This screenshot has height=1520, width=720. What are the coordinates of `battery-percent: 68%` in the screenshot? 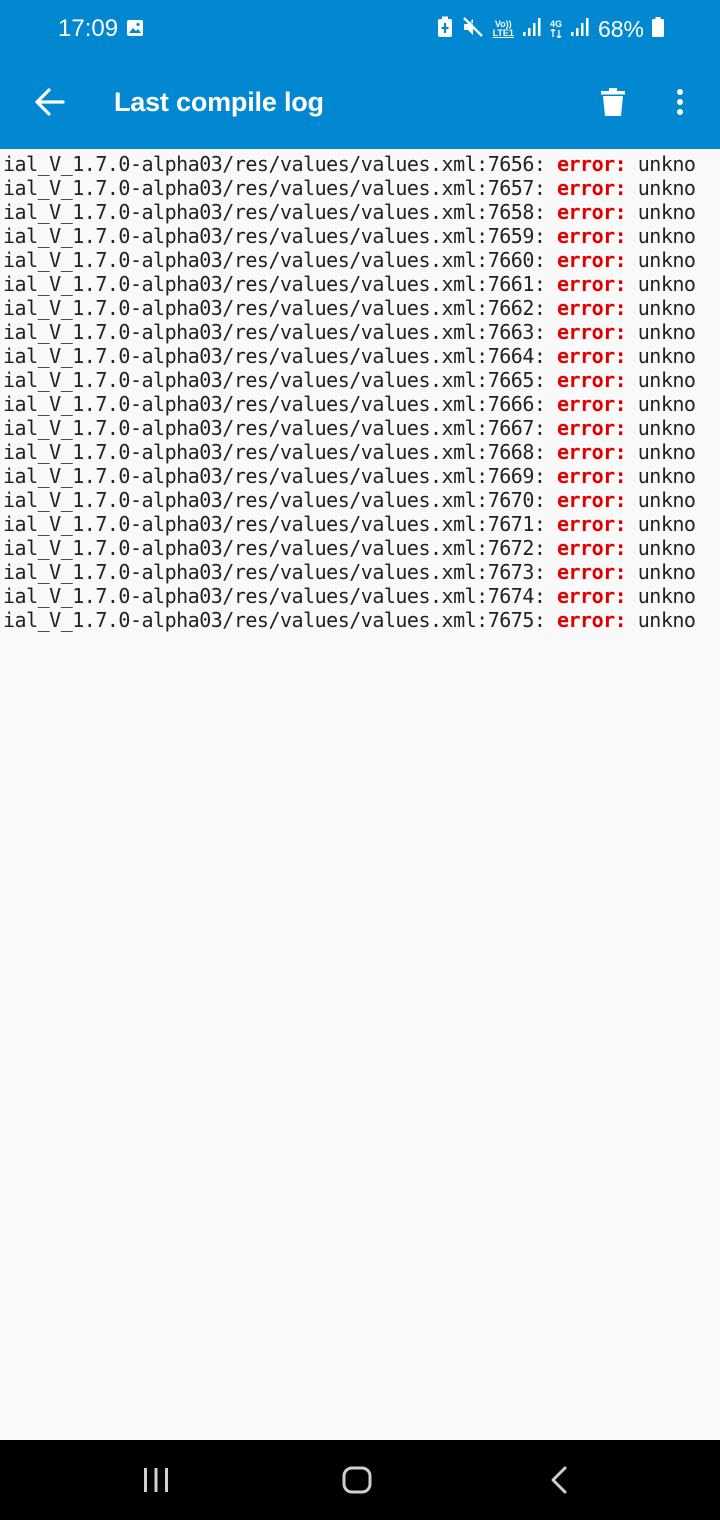 It's located at (620, 29).